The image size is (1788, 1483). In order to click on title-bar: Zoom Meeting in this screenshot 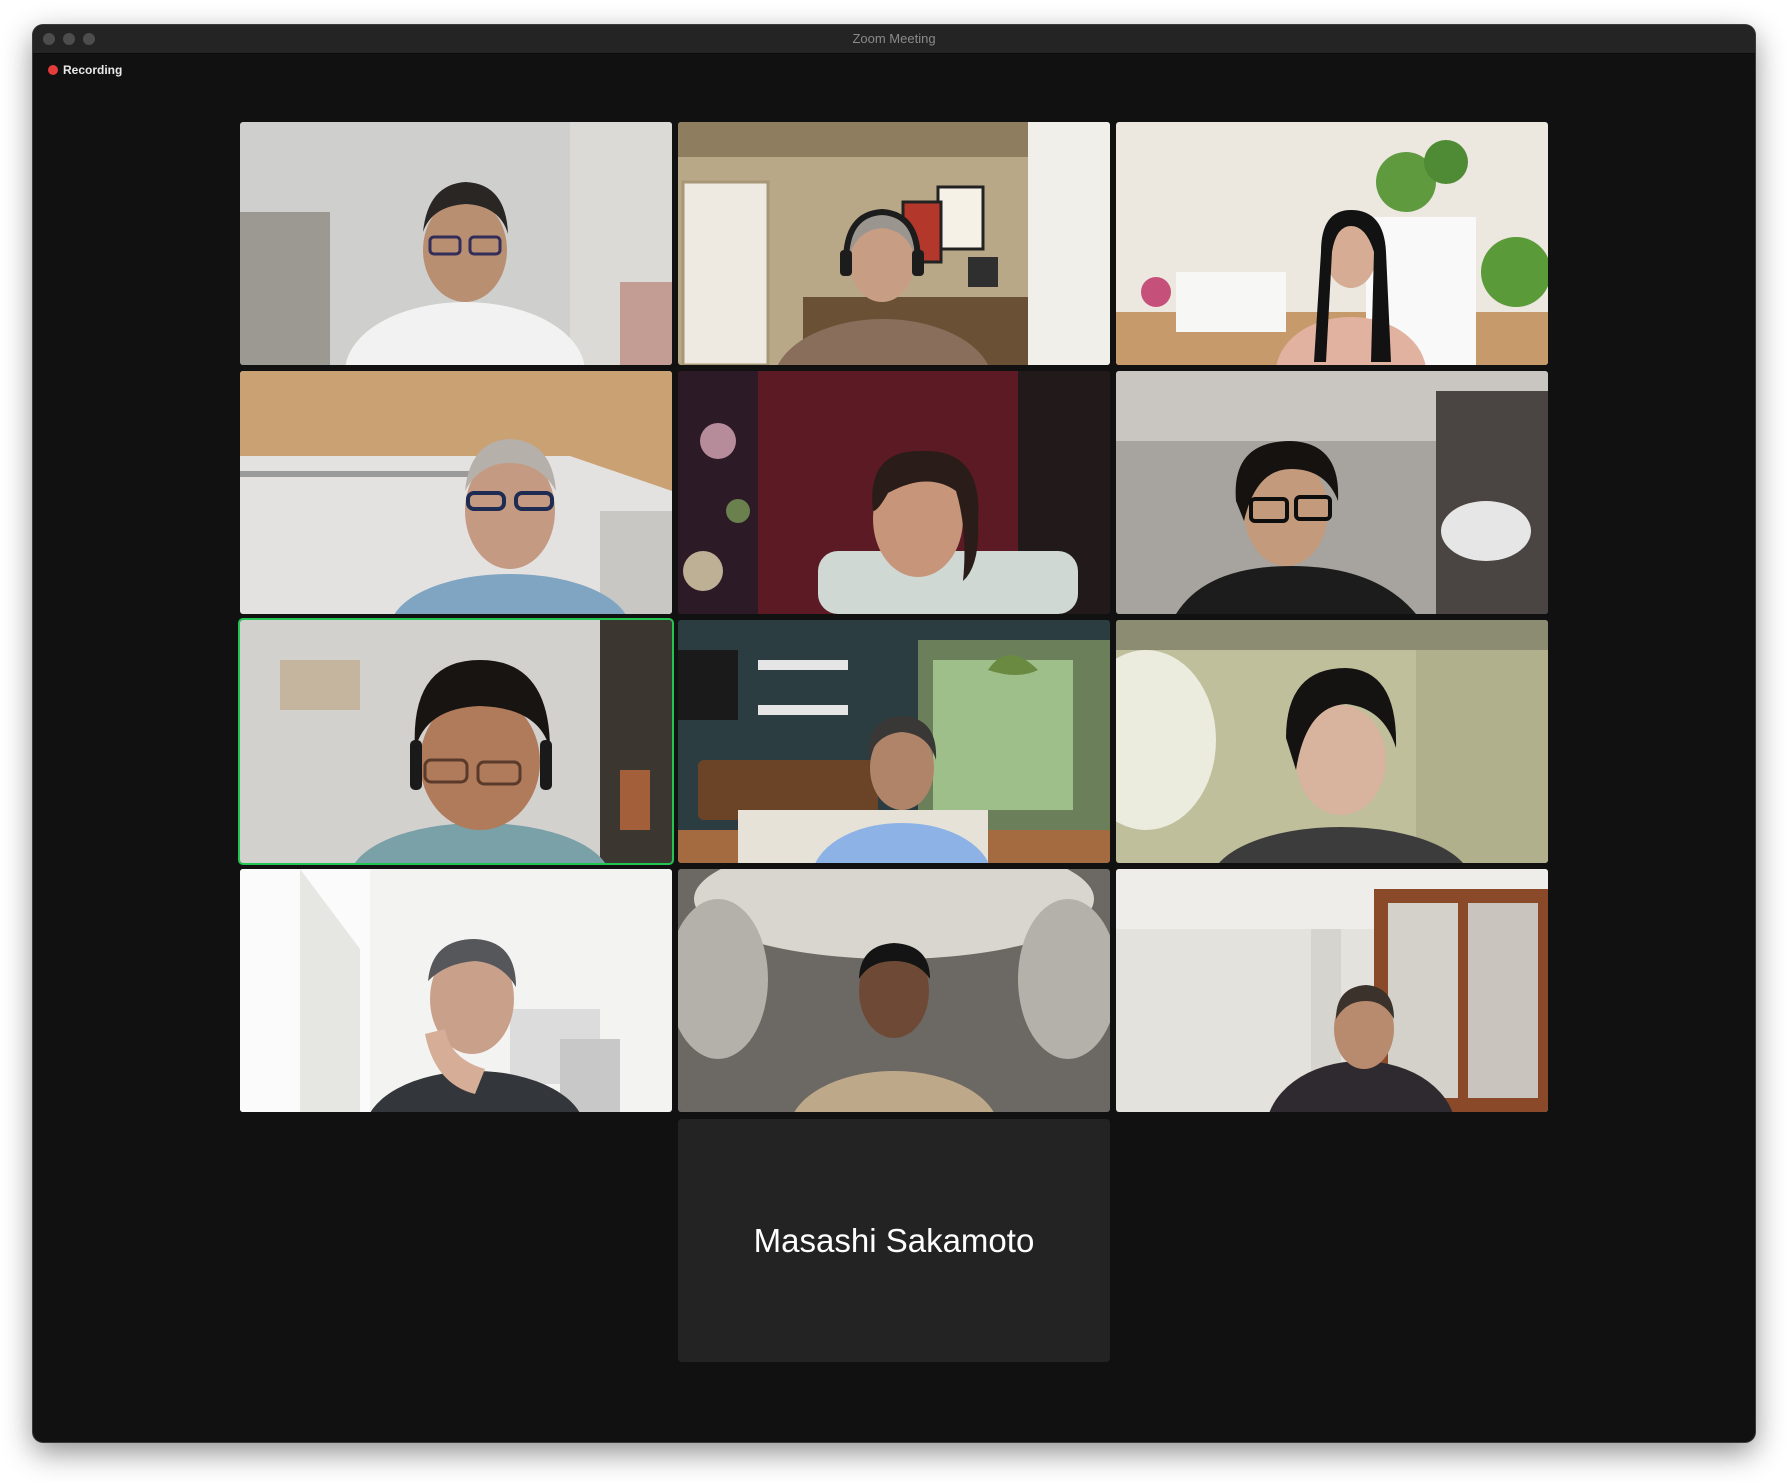, I will do `click(894, 39)`.